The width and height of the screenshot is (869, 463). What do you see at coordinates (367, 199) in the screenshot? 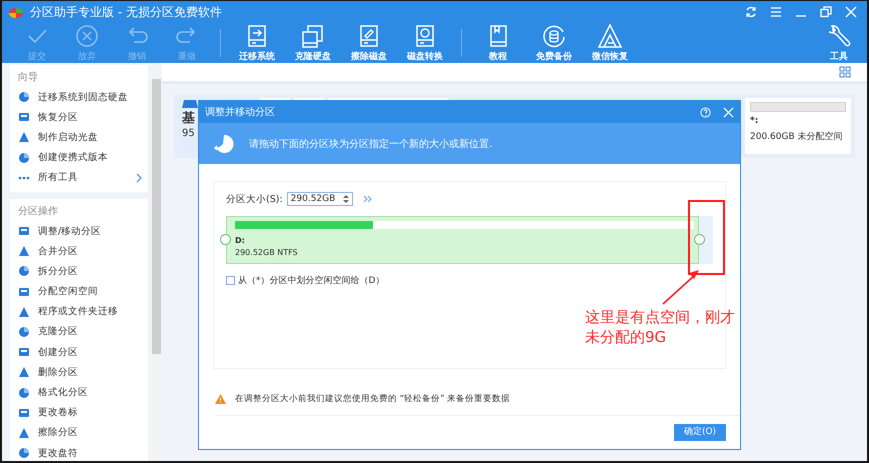
I see `double-chevron-icon` at bounding box center [367, 199].